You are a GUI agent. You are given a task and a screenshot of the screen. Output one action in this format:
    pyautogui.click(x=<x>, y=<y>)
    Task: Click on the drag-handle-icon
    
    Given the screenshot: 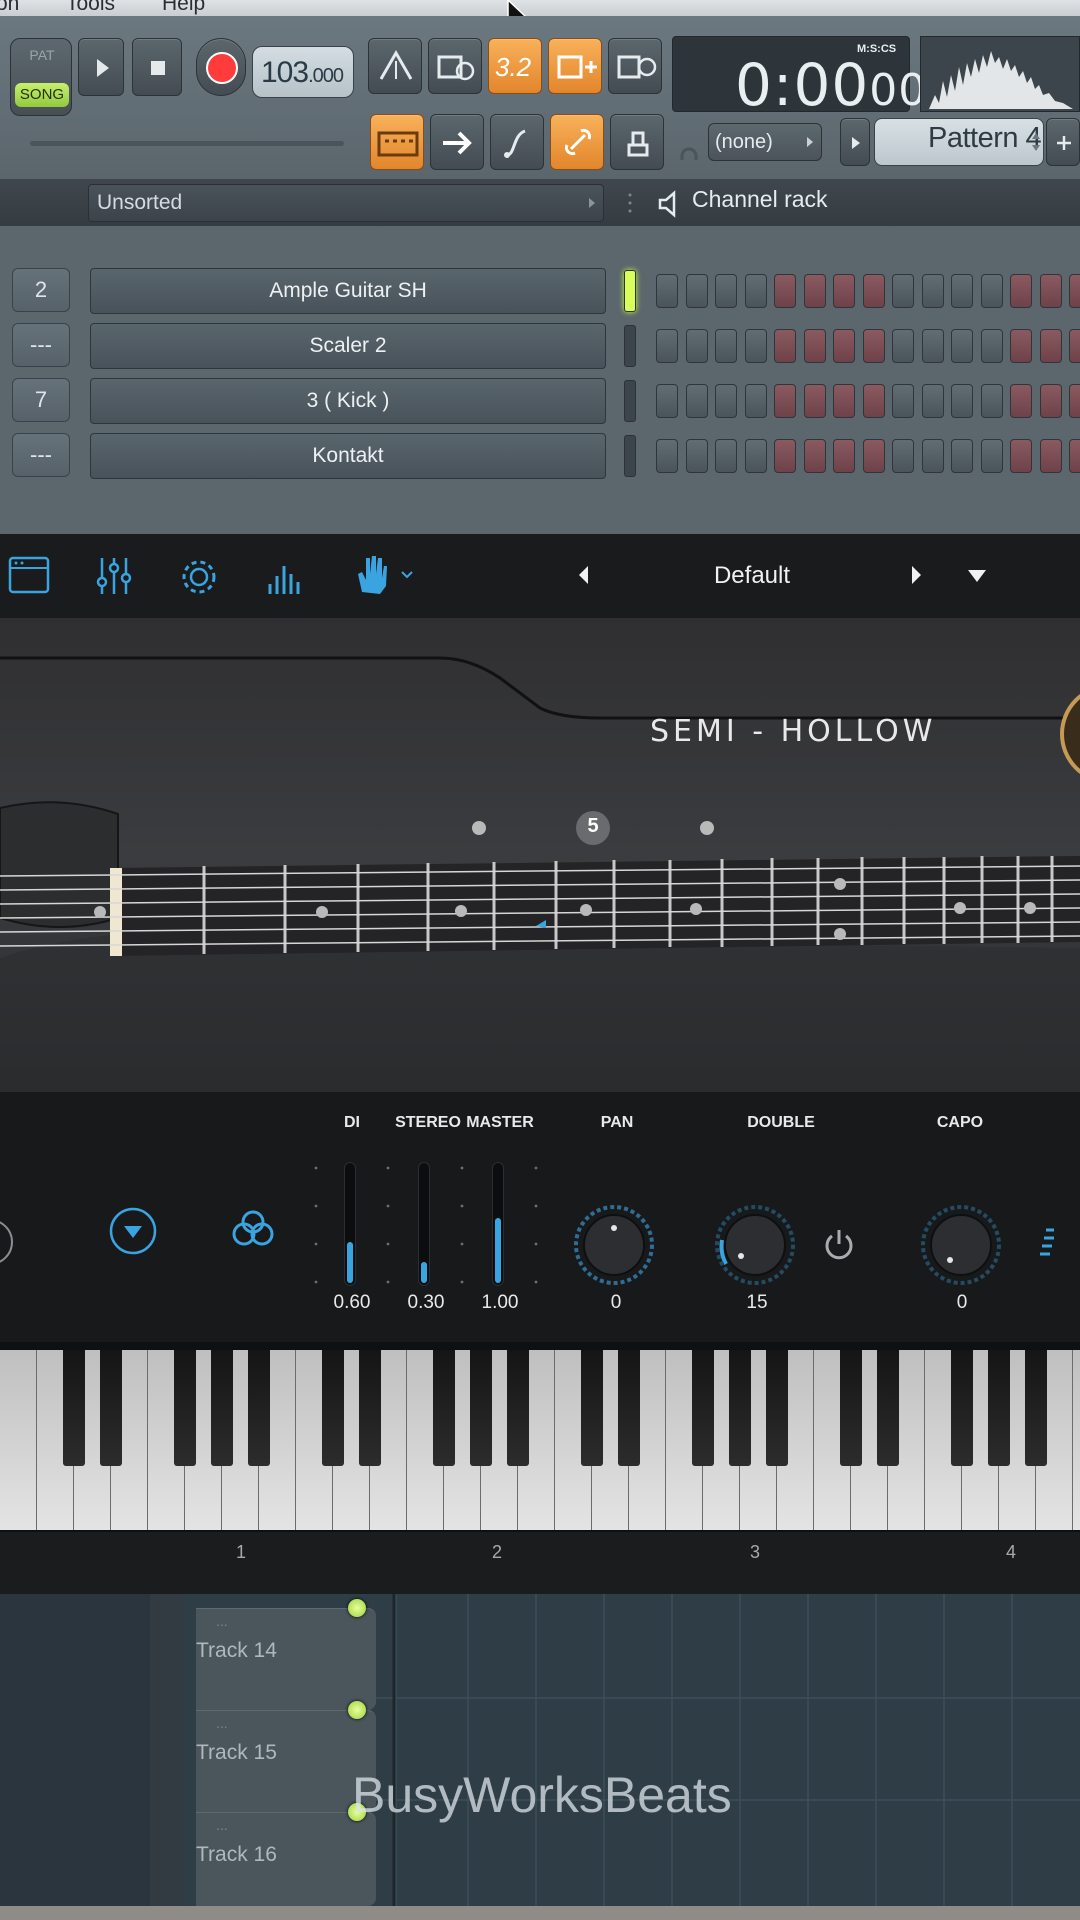 What is the action you would take?
    pyautogui.click(x=630, y=203)
    